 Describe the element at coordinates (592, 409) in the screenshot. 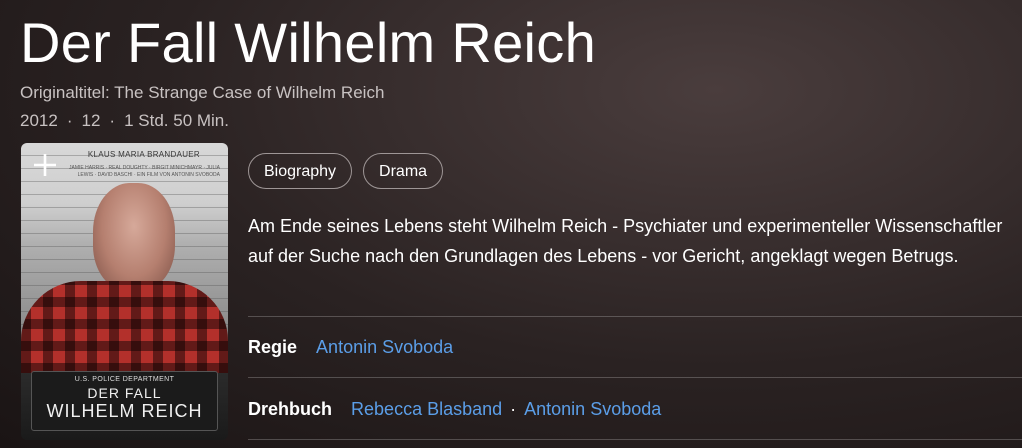

I see `writer-link: Antonin Svoboda` at that location.